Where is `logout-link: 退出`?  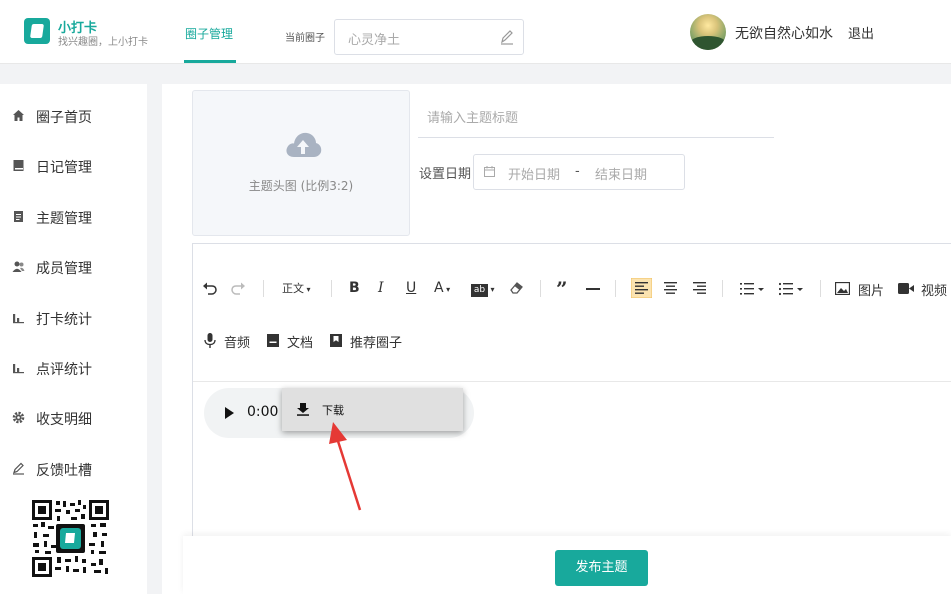 logout-link: 退出 is located at coordinates (861, 32).